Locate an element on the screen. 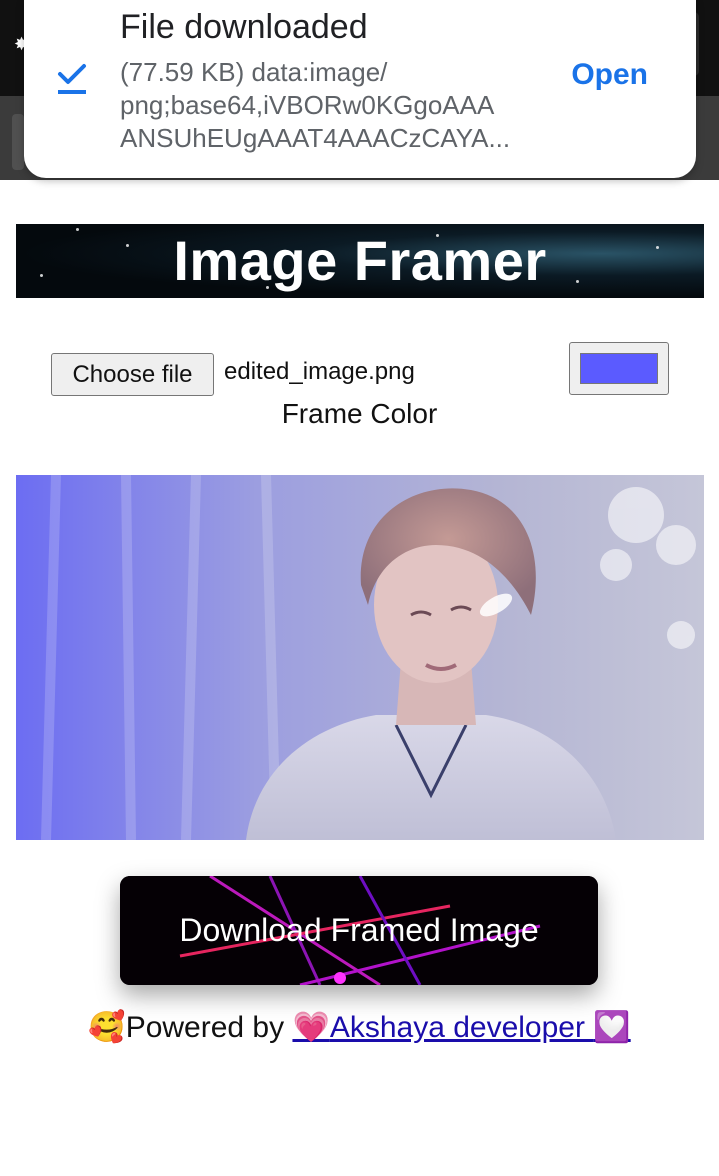  notification-detail-line: png;base64,iVBORw0KGgoAAA is located at coordinates (307, 105).